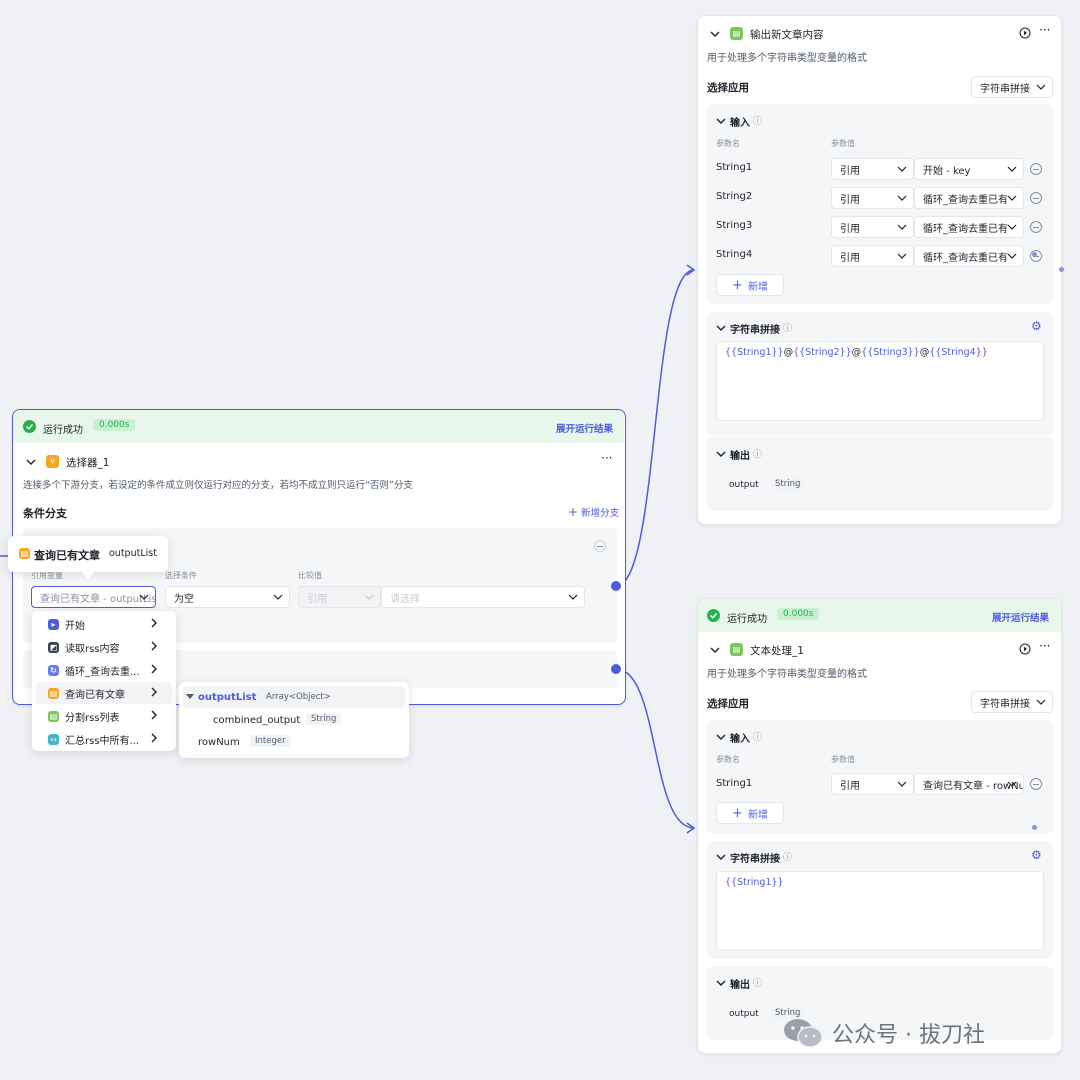  What do you see at coordinates (93, 597) in the screenshot?
I see `variable-select: 查询已有文章 - outputList` at bounding box center [93, 597].